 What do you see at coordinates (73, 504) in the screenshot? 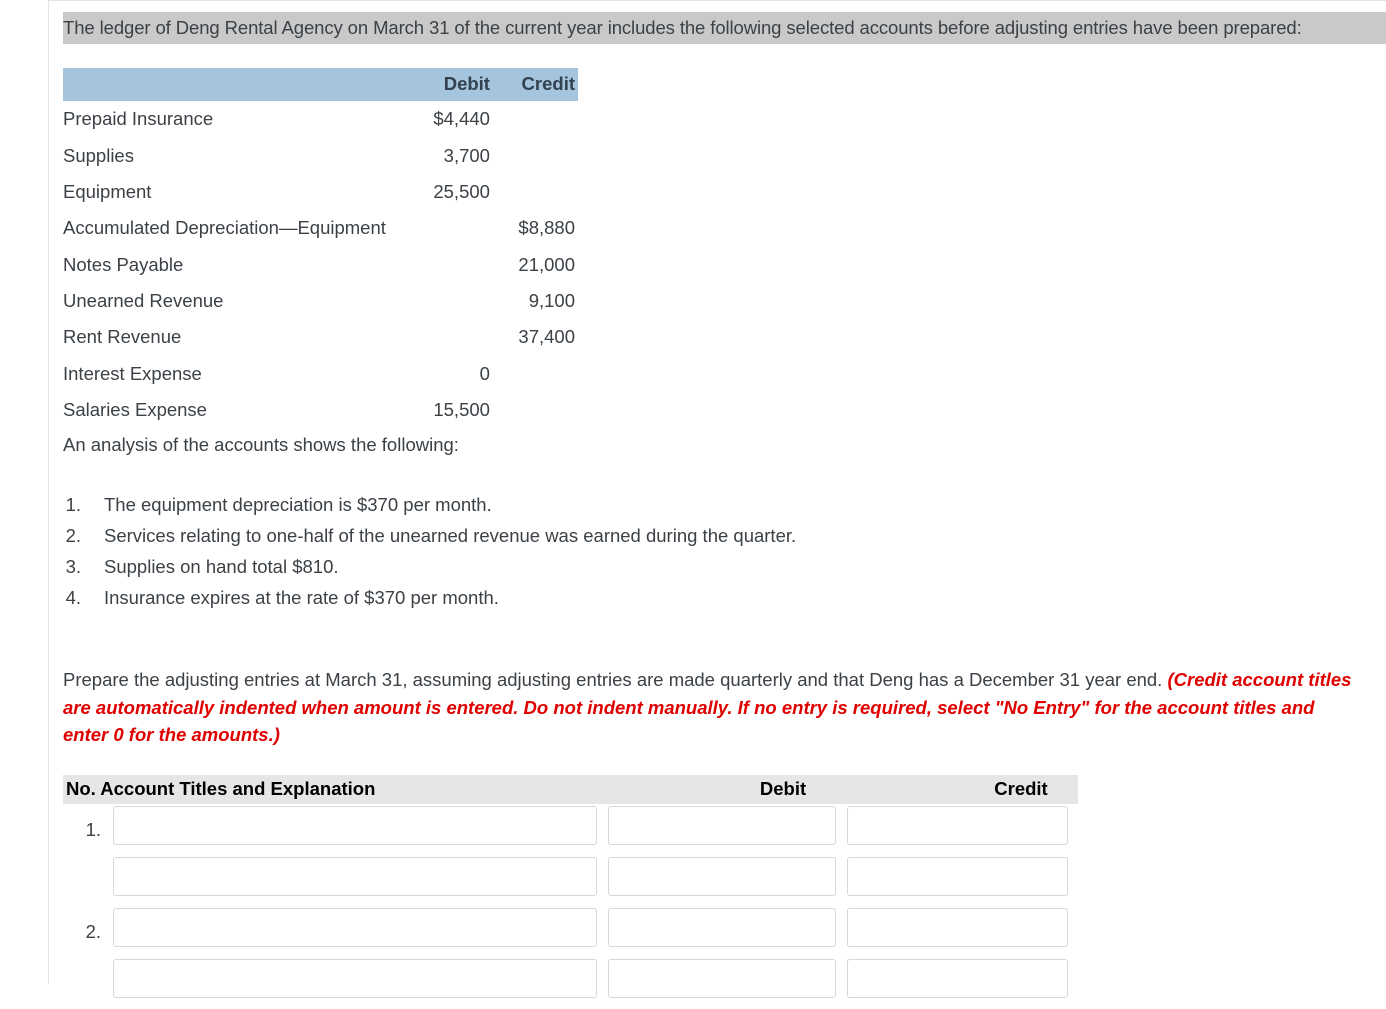
I see `list-item-number: 1.` at bounding box center [73, 504].